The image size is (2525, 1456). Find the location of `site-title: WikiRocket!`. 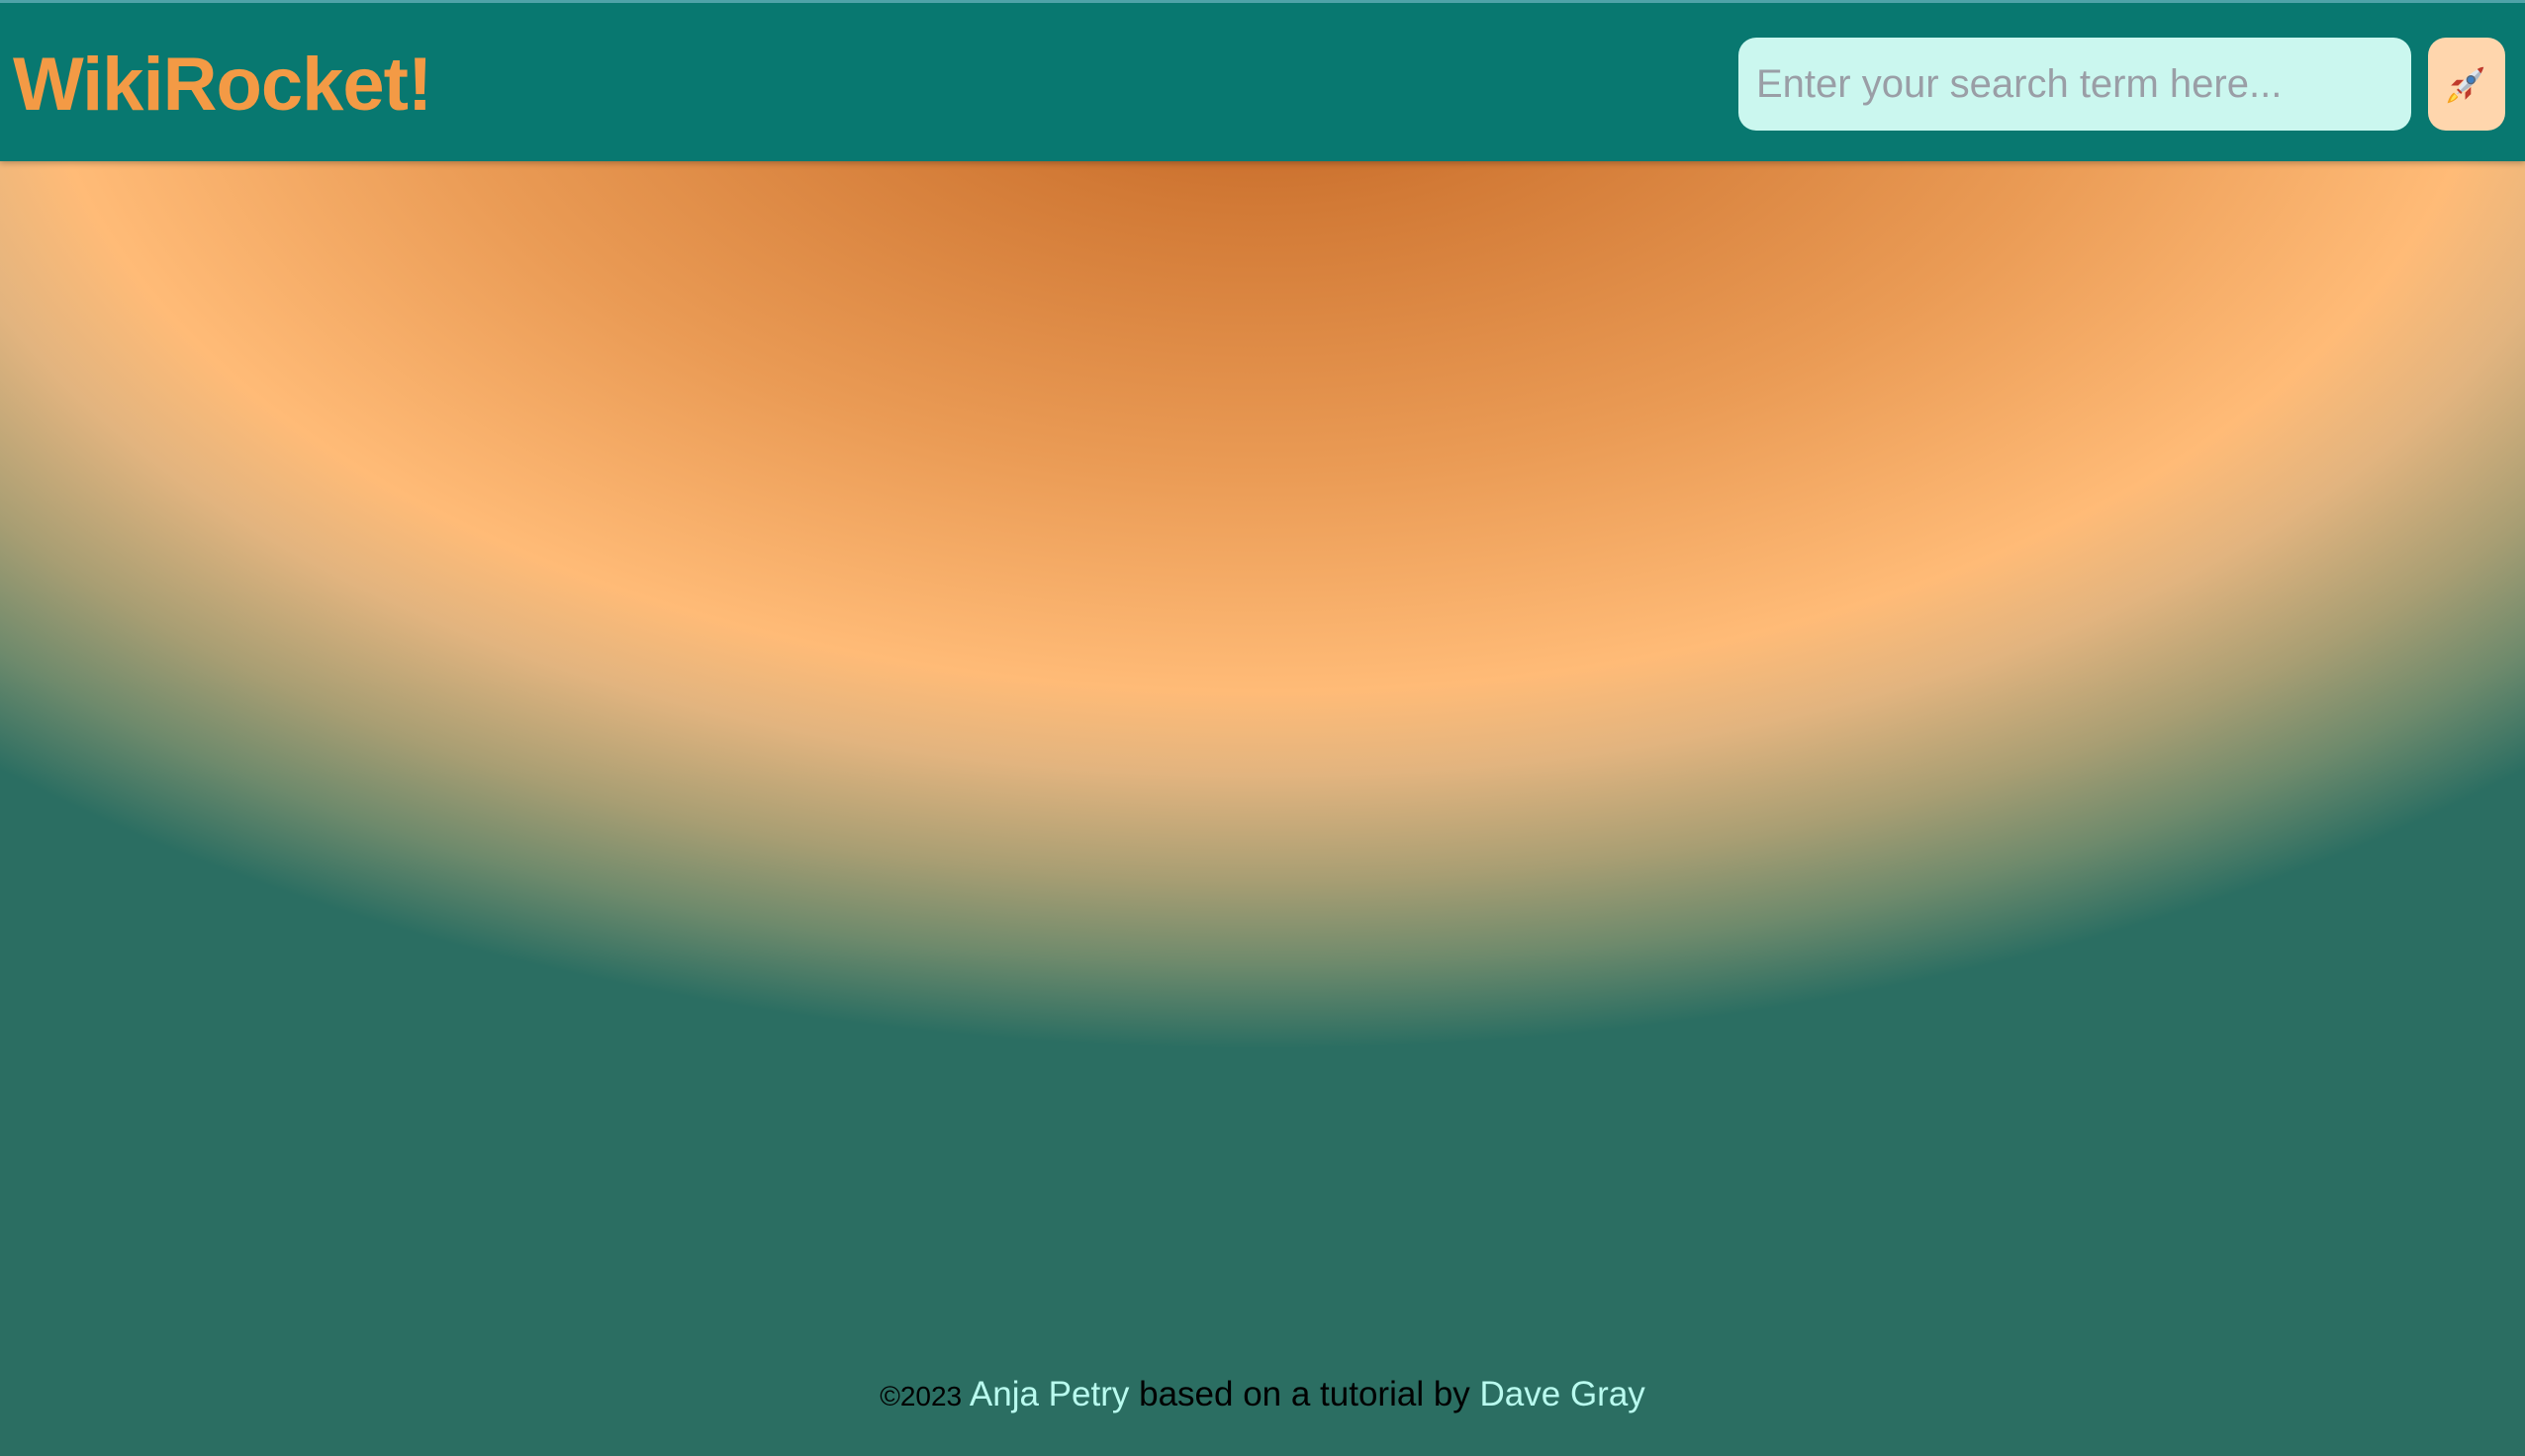

site-title: WikiRocket! is located at coordinates (222, 85).